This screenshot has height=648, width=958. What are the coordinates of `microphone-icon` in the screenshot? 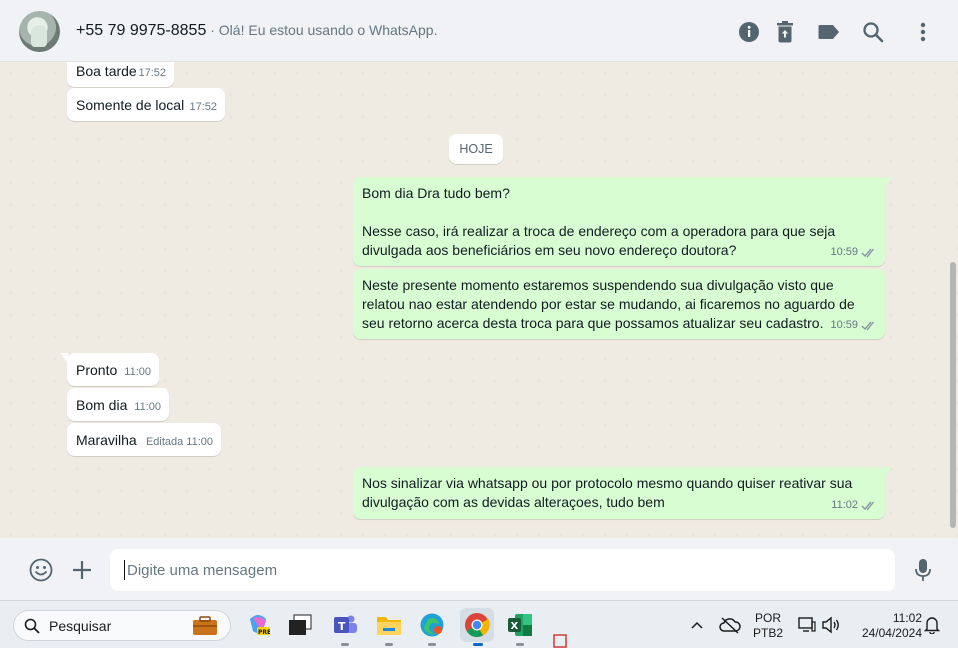 It's located at (923, 570).